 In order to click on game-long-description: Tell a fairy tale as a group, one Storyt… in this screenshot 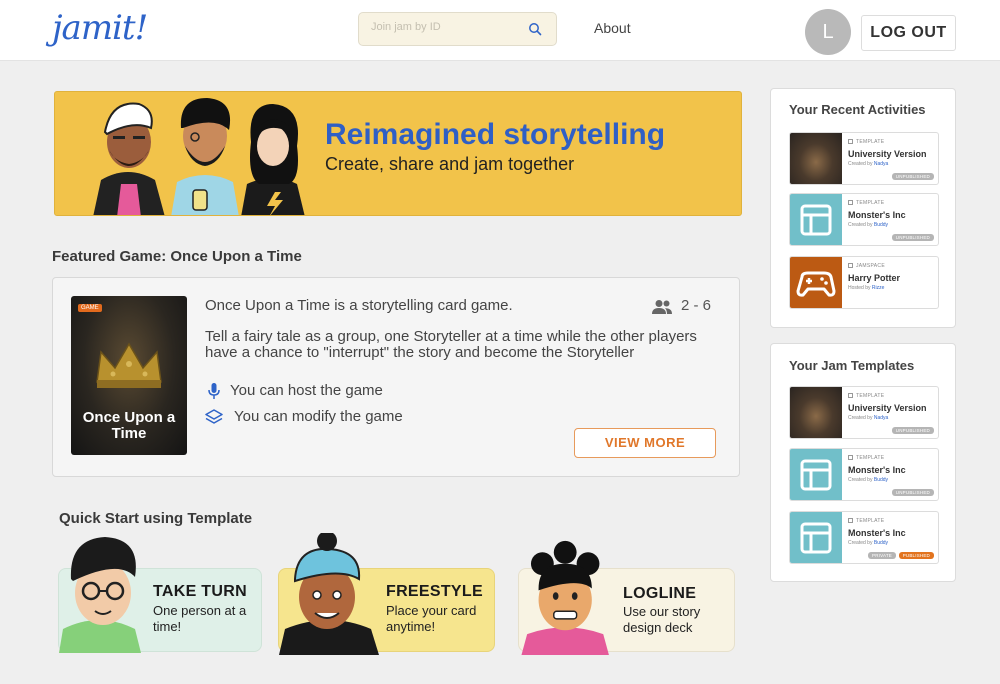, I will do `click(451, 344)`.